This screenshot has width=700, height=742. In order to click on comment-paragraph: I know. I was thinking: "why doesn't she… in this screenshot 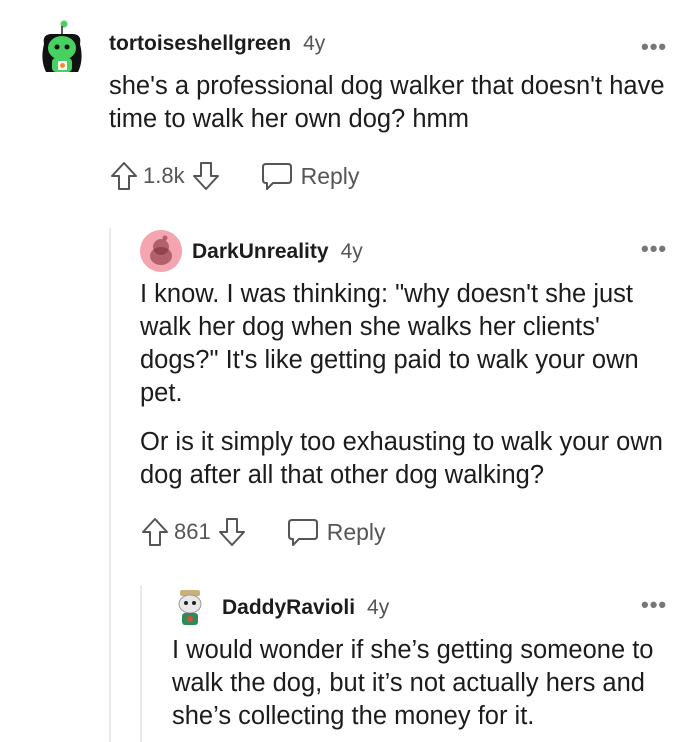, I will do `click(389, 343)`.